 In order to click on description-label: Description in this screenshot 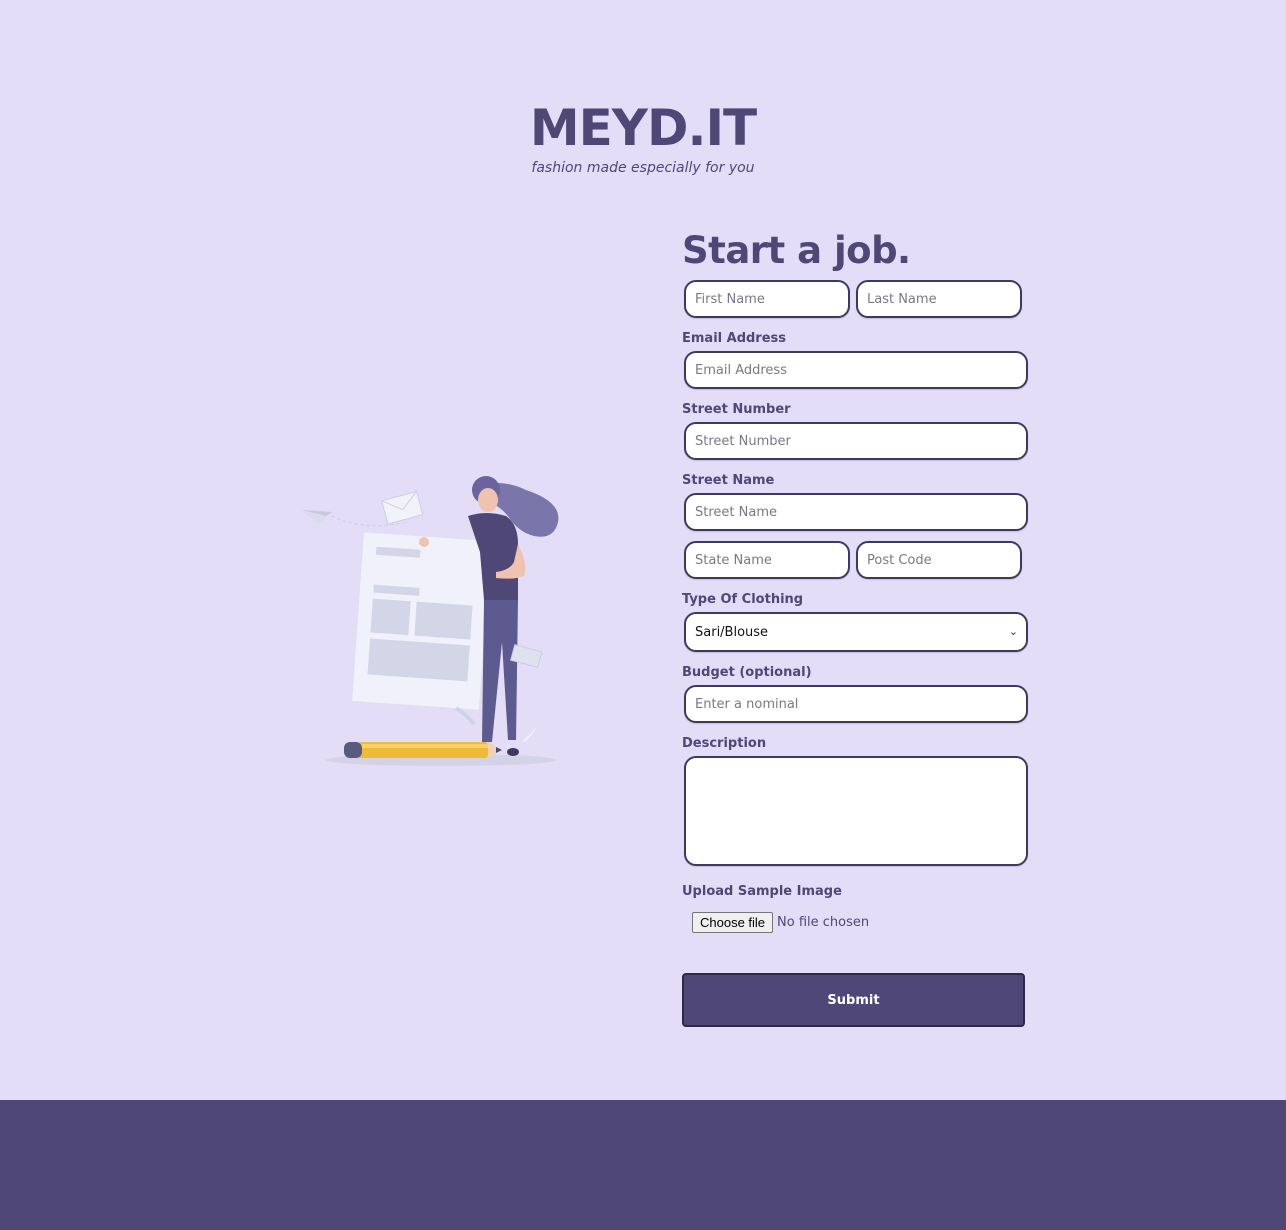, I will do `click(724, 743)`.